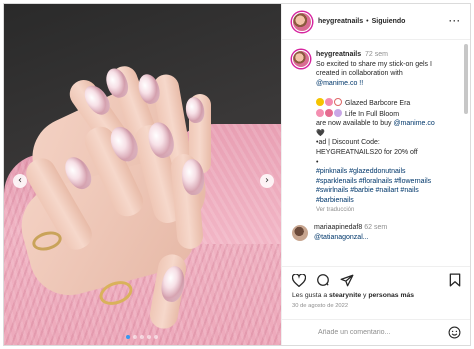  What do you see at coordinates (376, 228) in the screenshot?
I see `comment-time: 62 sem` at bounding box center [376, 228].